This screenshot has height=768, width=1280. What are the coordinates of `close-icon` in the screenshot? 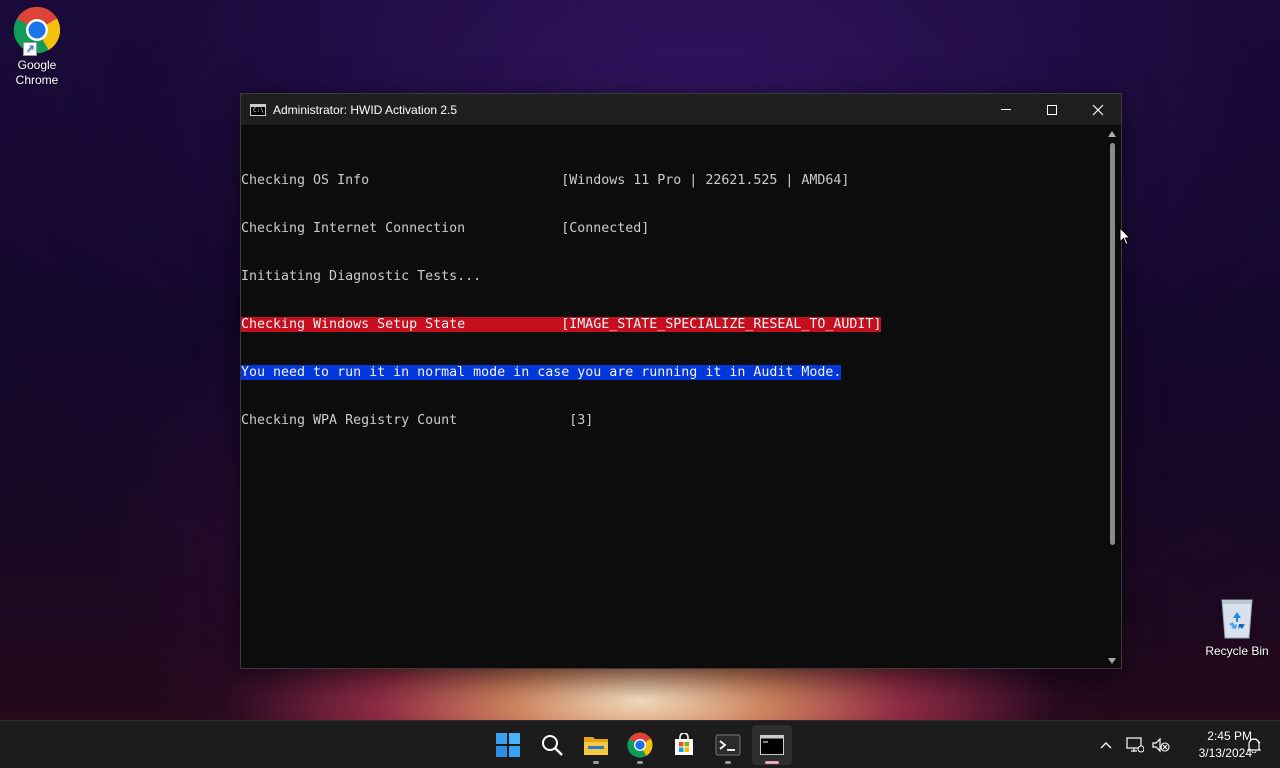 It's located at (1098, 109).